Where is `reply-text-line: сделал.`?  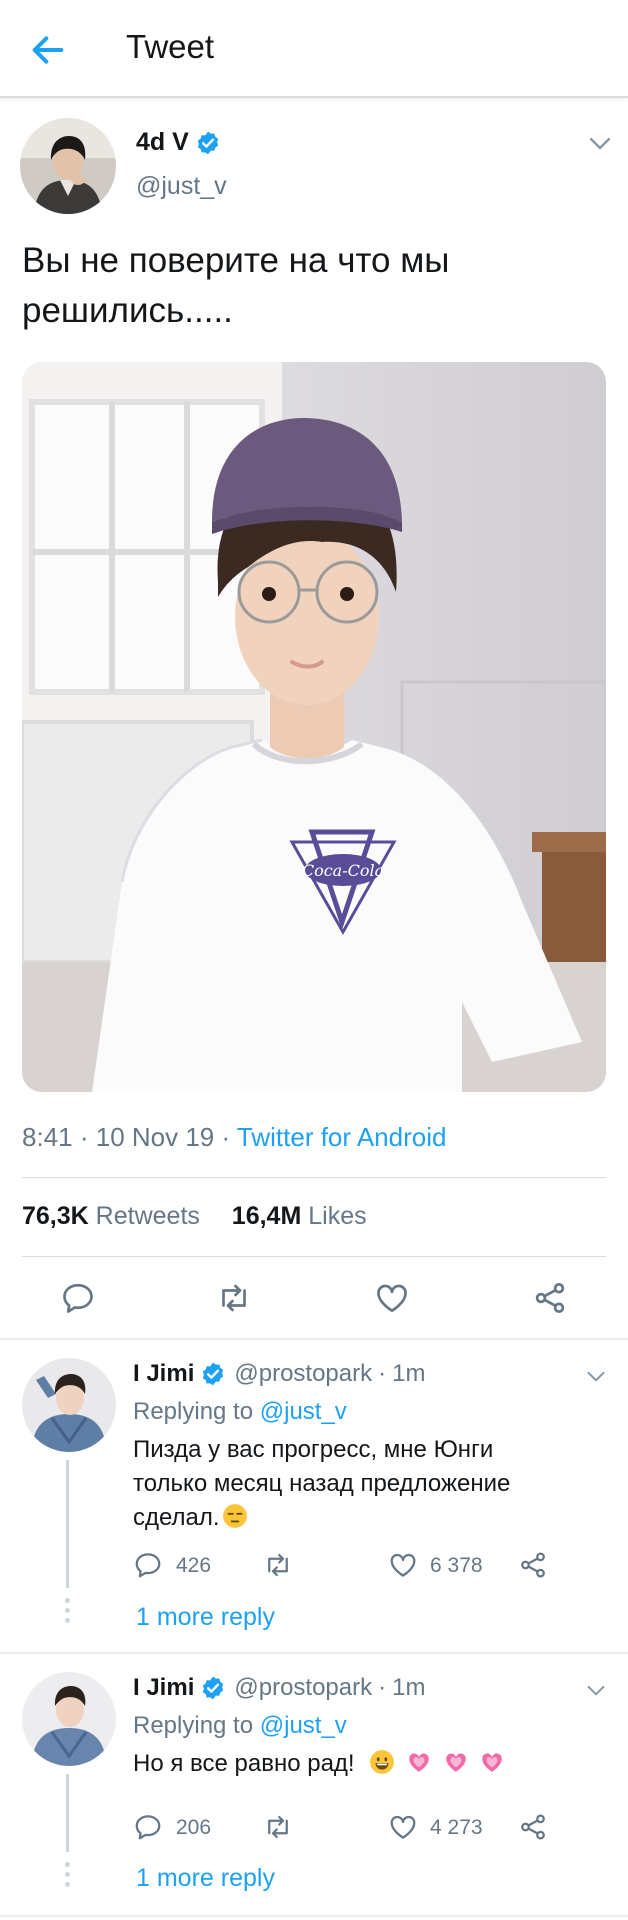 reply-text-line: сделал. is located at coordinates (363, 1518).